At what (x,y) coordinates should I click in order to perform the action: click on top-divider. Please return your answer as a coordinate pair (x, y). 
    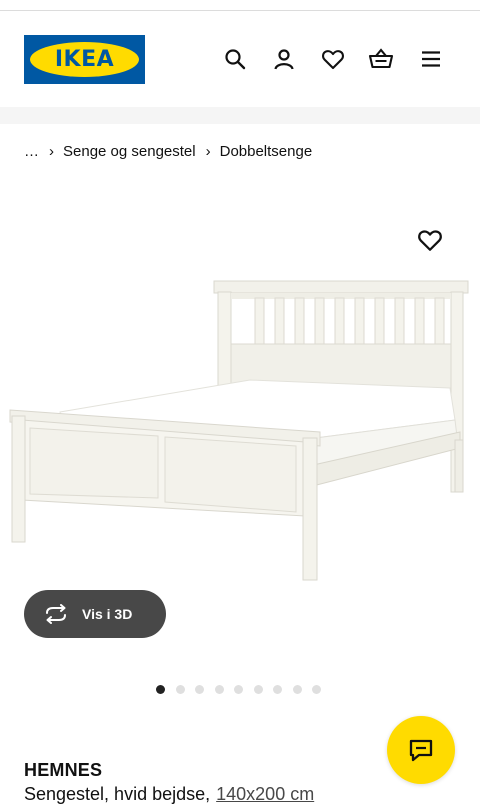
    Looking at the image, I should click on (240, 5).